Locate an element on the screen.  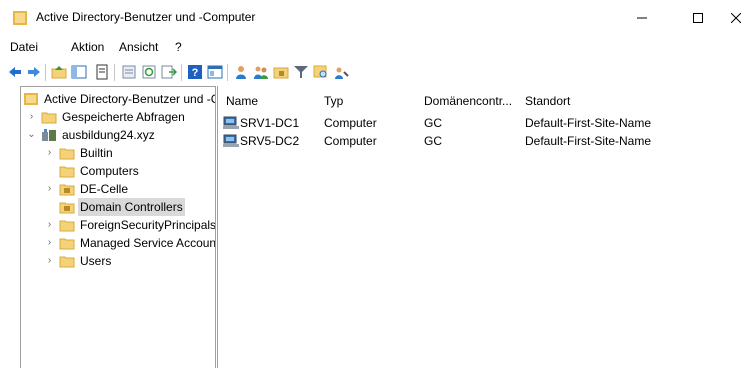
ad-root-icon is located at coordinates (31, 99).